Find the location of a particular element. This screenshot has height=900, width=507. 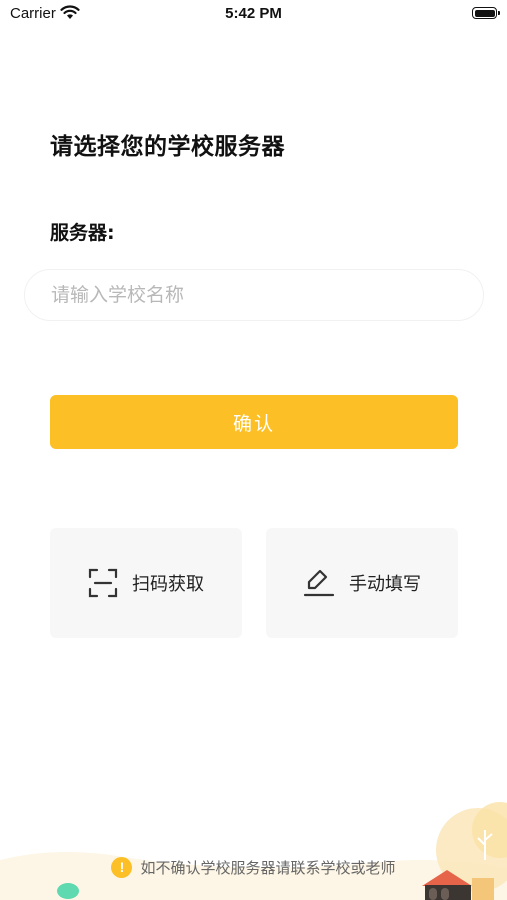

manual-option-label: 手动填写 is located at coordinates (385, 584).